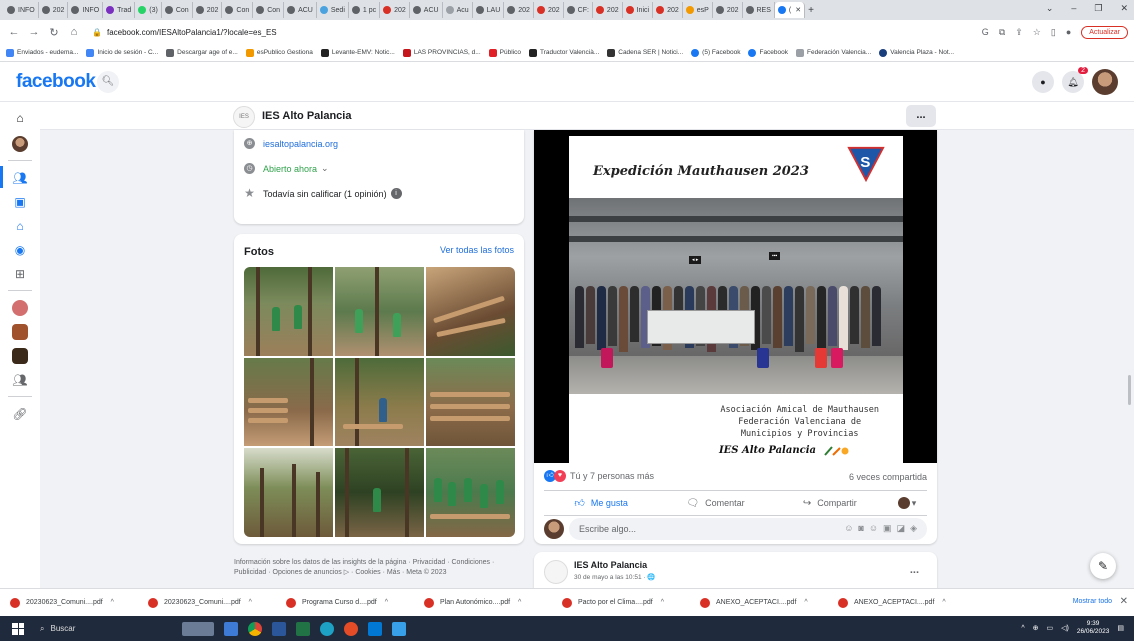  I want to click on scrollbar-thumb, so click(1129, 390).